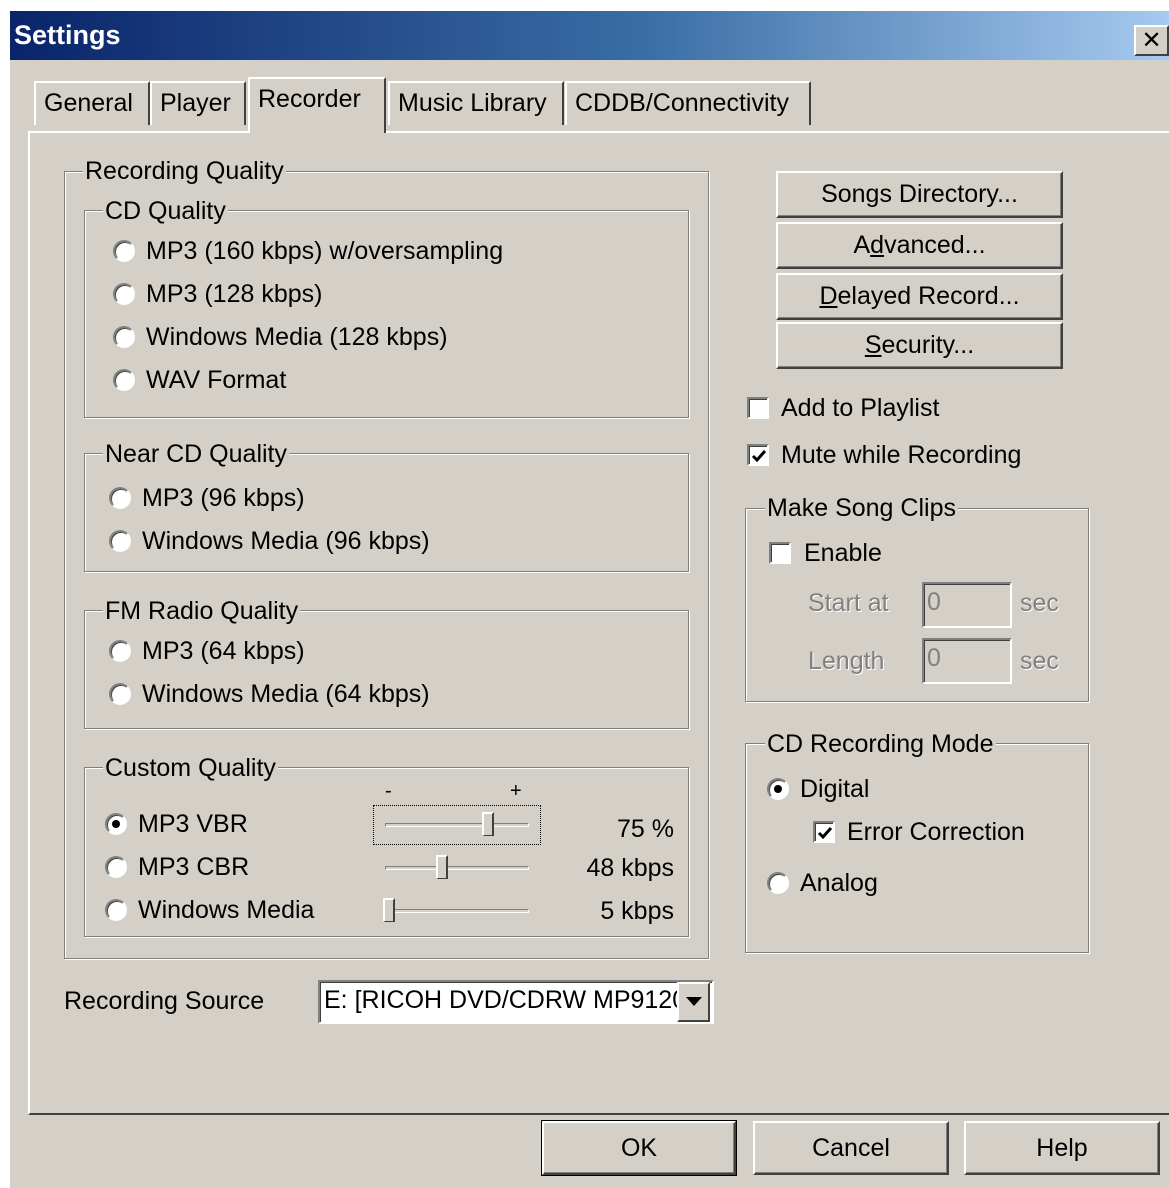  What do you see at coordinates (630, 868) in the screenshot?
I see `mp3-cbr-value: 48 kbps` at bounding box center [630, 868].